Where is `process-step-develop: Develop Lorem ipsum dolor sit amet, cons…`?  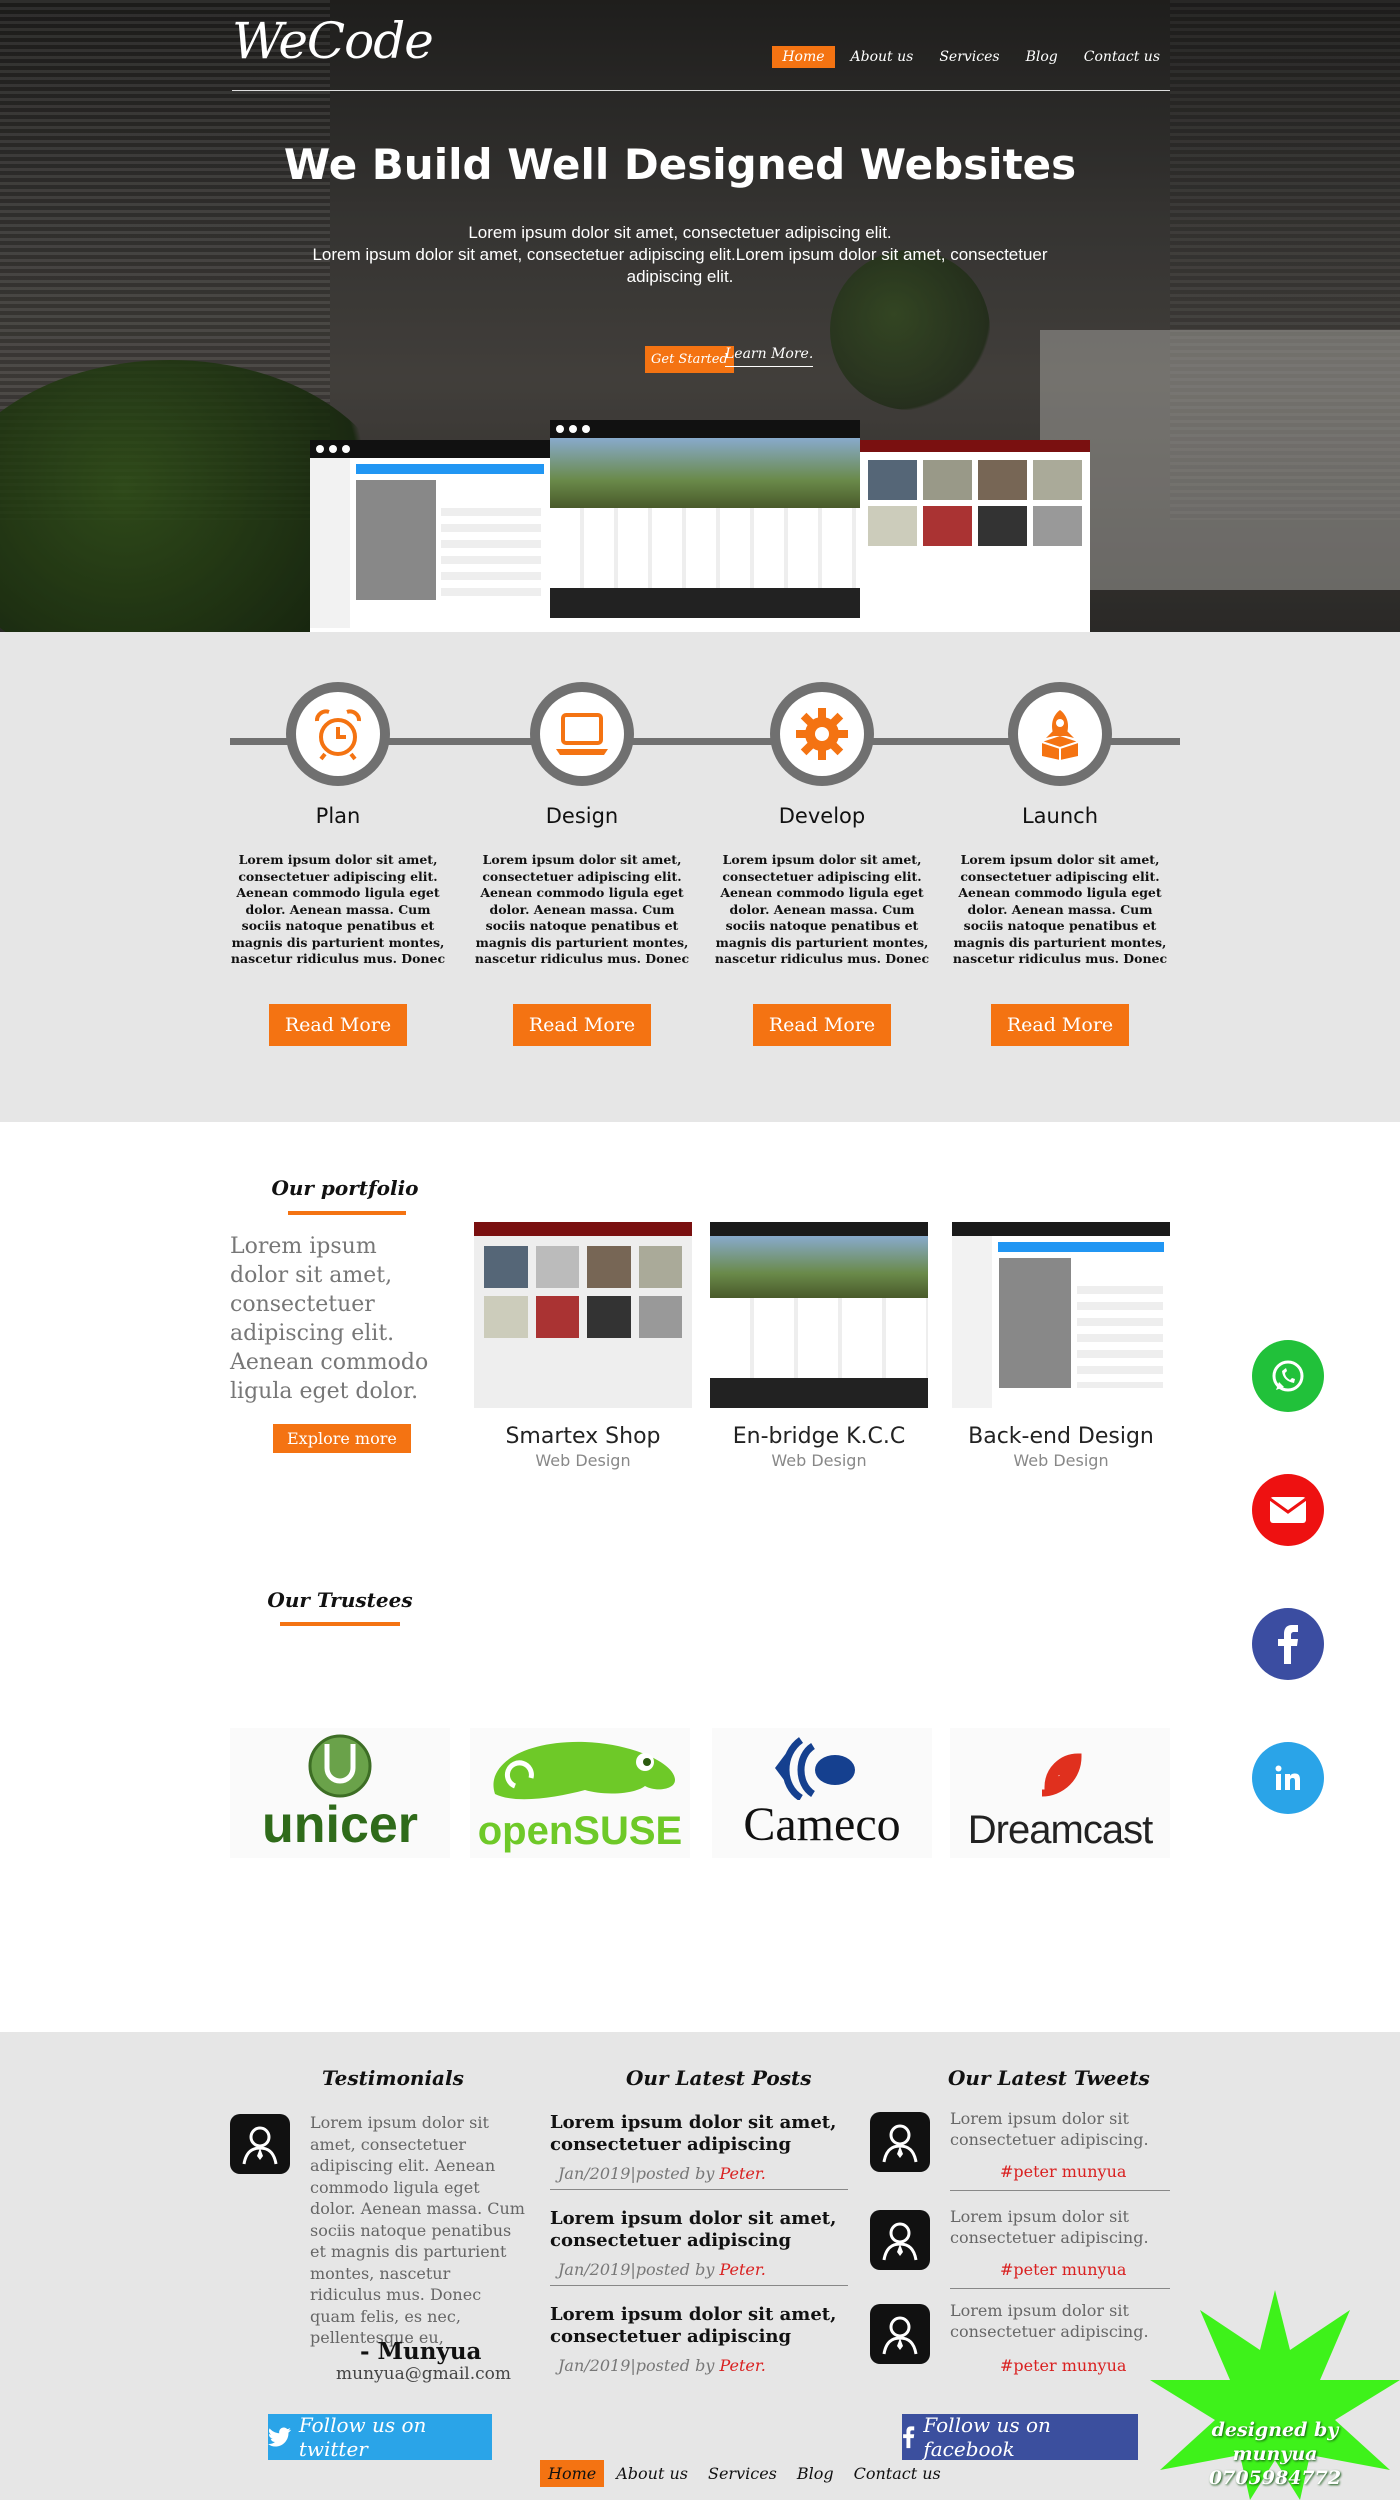 process-step-develop: Develop Lorem ipsum dolor sit amet, cons… is located at coordinates (822, 864).